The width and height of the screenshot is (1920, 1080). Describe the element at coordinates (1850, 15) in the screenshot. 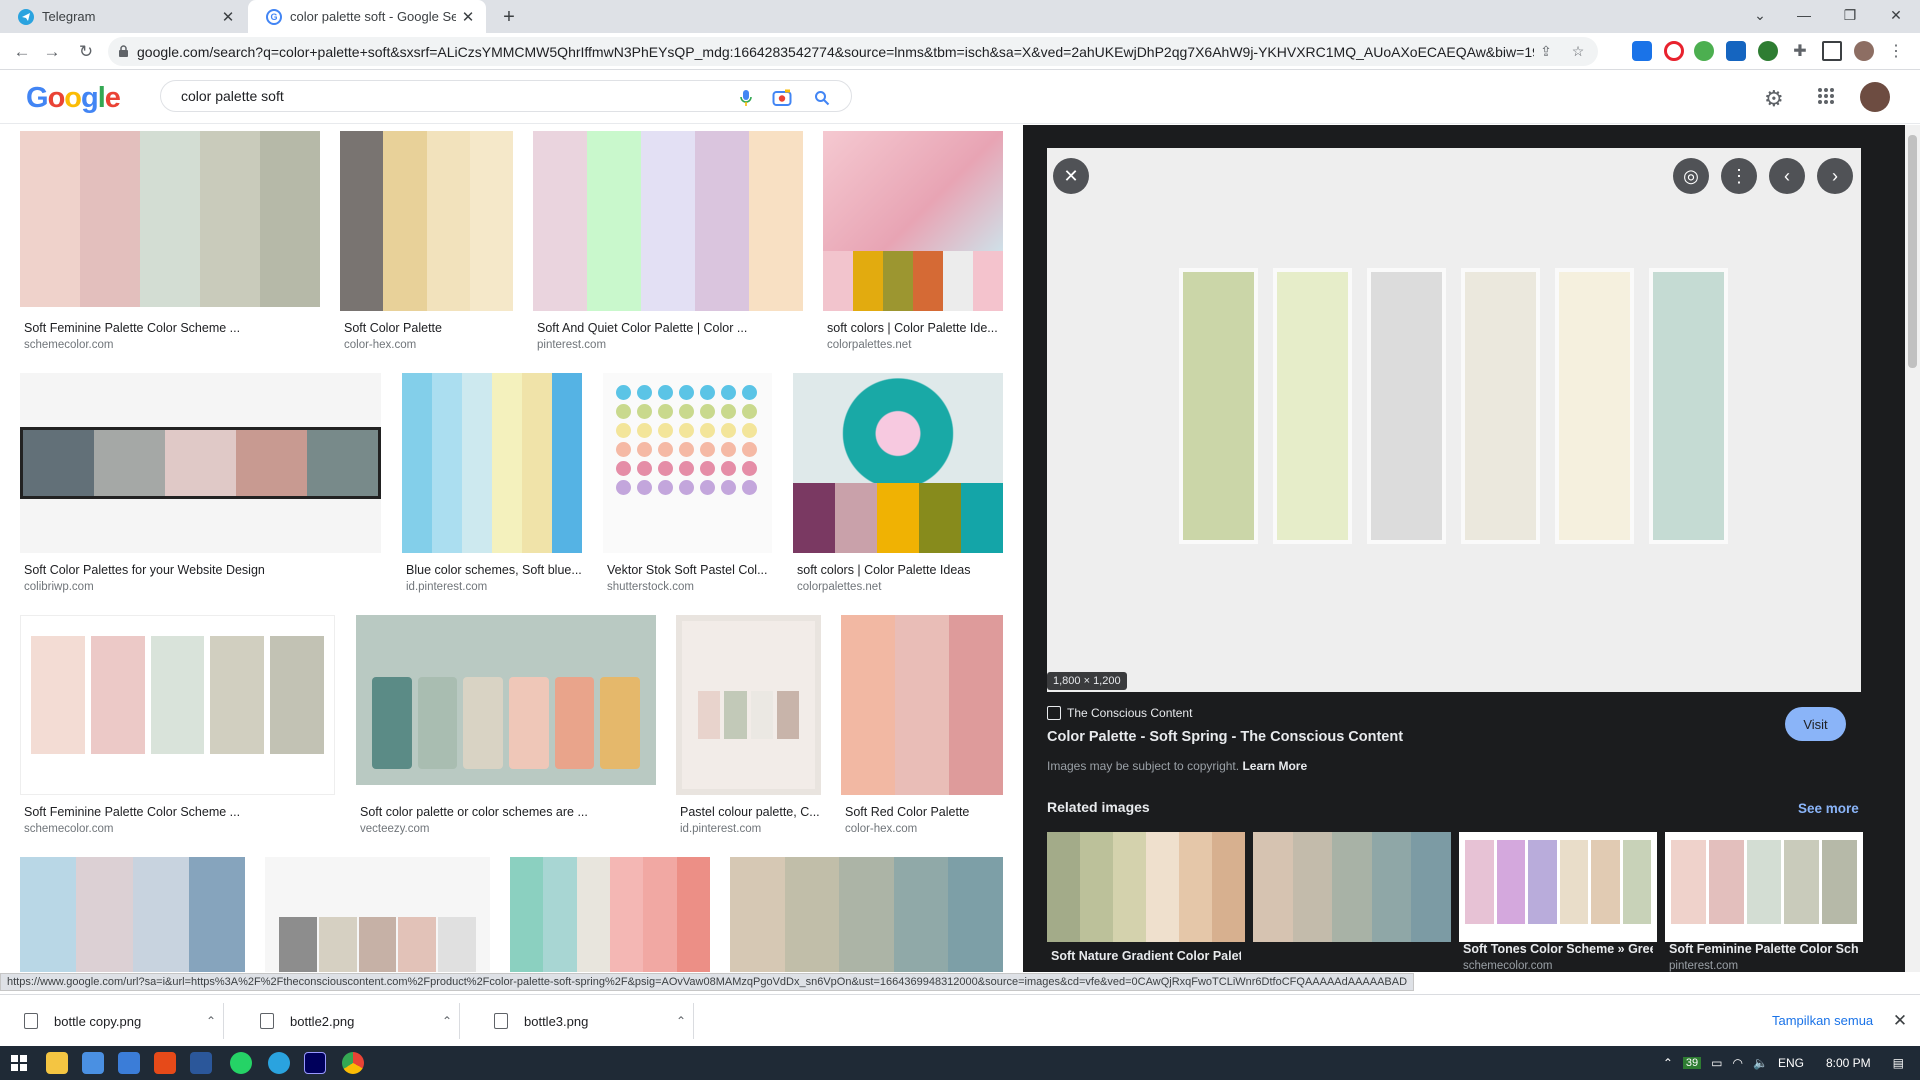

I see `restore-button: ❐` at that location.